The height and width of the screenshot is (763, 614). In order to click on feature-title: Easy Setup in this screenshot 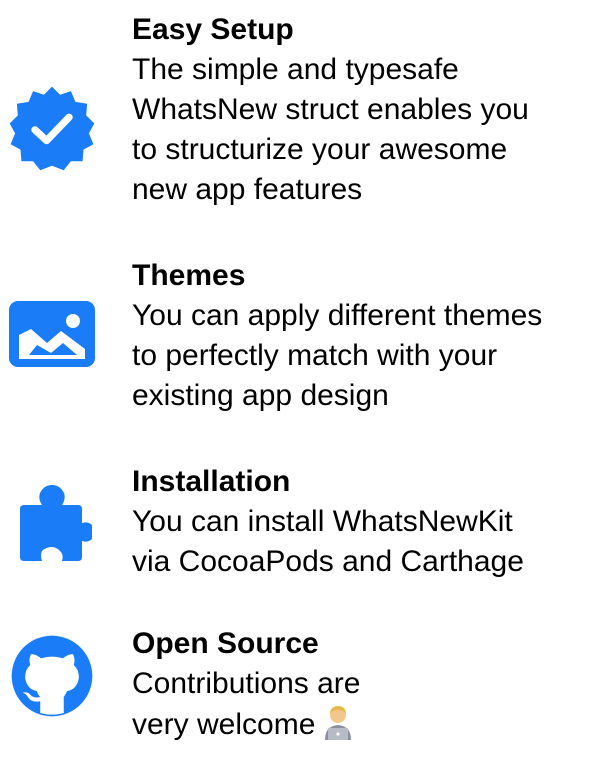, I will do `click(213, 29)`.